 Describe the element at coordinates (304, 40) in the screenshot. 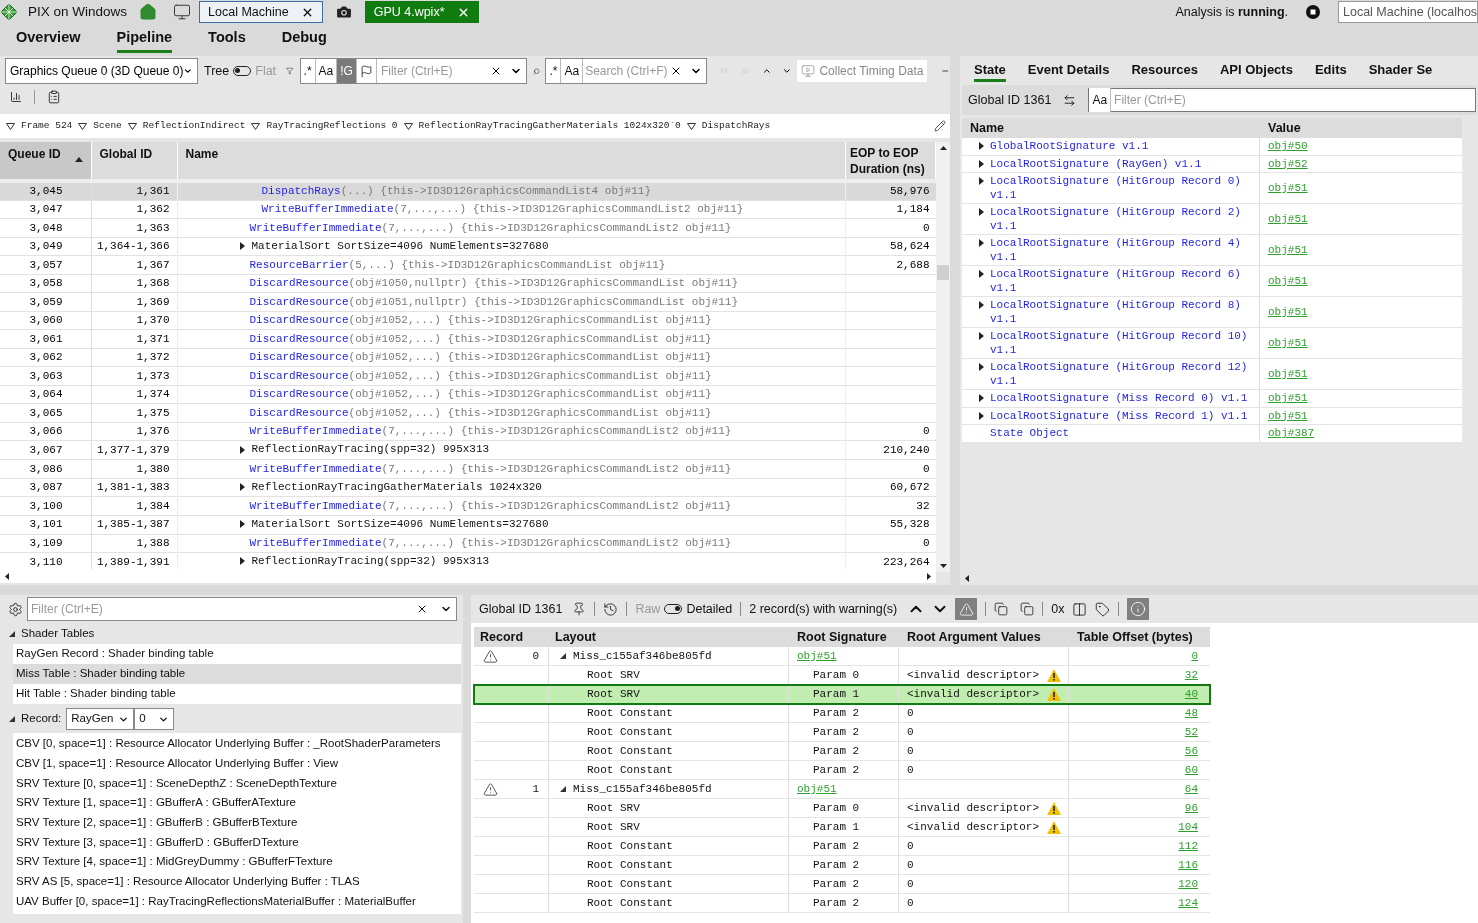

I see `nav-tab: Debug` at that location.